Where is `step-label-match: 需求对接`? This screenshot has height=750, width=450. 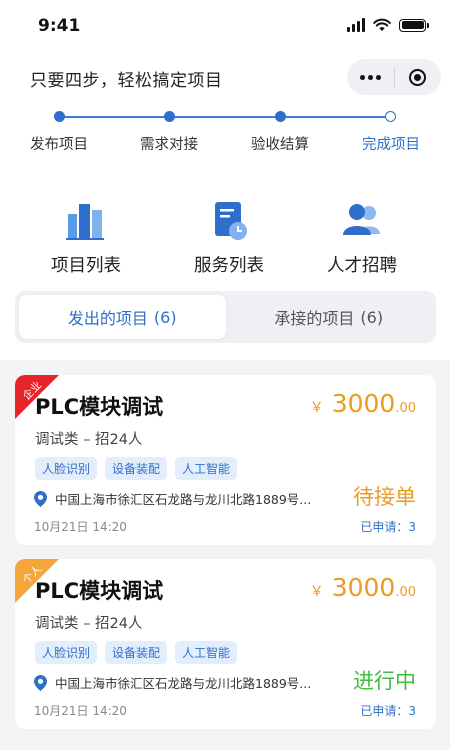 step-label-match: 需求对接 is located at coordinates (169, 145).